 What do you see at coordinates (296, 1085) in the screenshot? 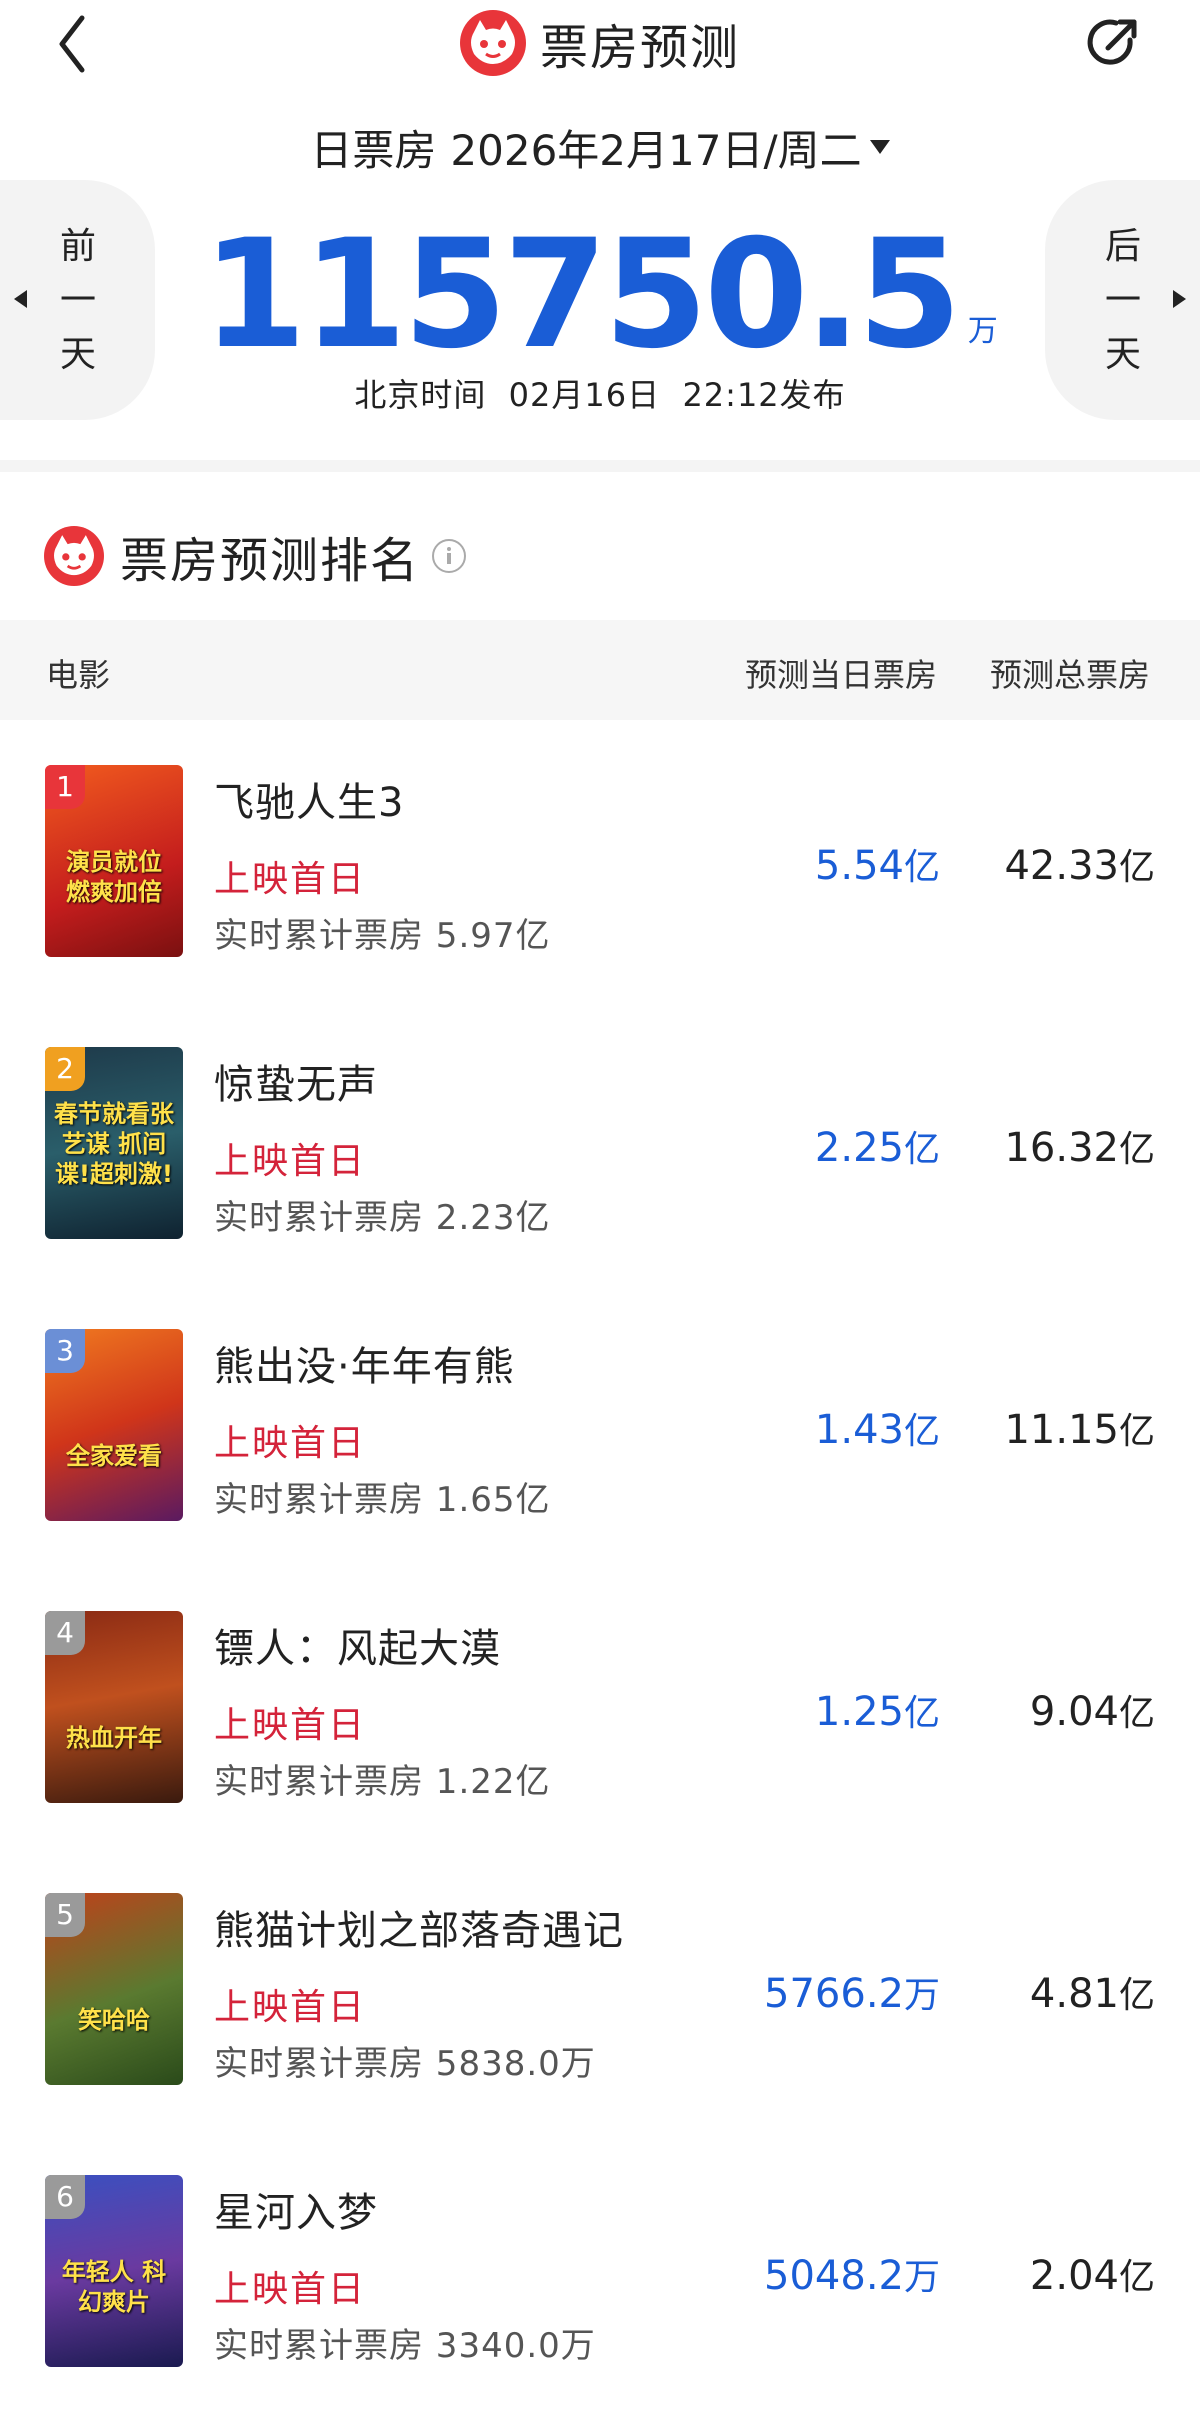
I see `movie-name: 惊蛰无声` at bounding box center [296, 1085].